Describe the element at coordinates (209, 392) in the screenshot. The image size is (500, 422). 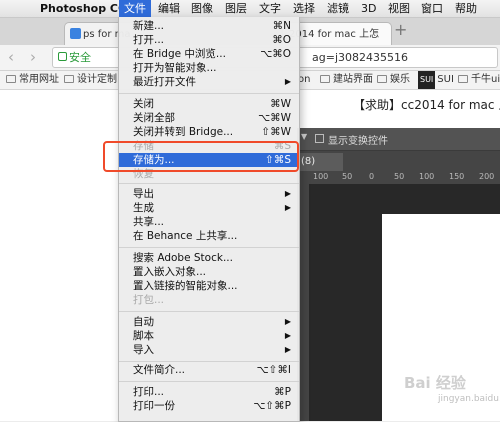
I see `menu-item-print: 打印... ⌘P` at that location.